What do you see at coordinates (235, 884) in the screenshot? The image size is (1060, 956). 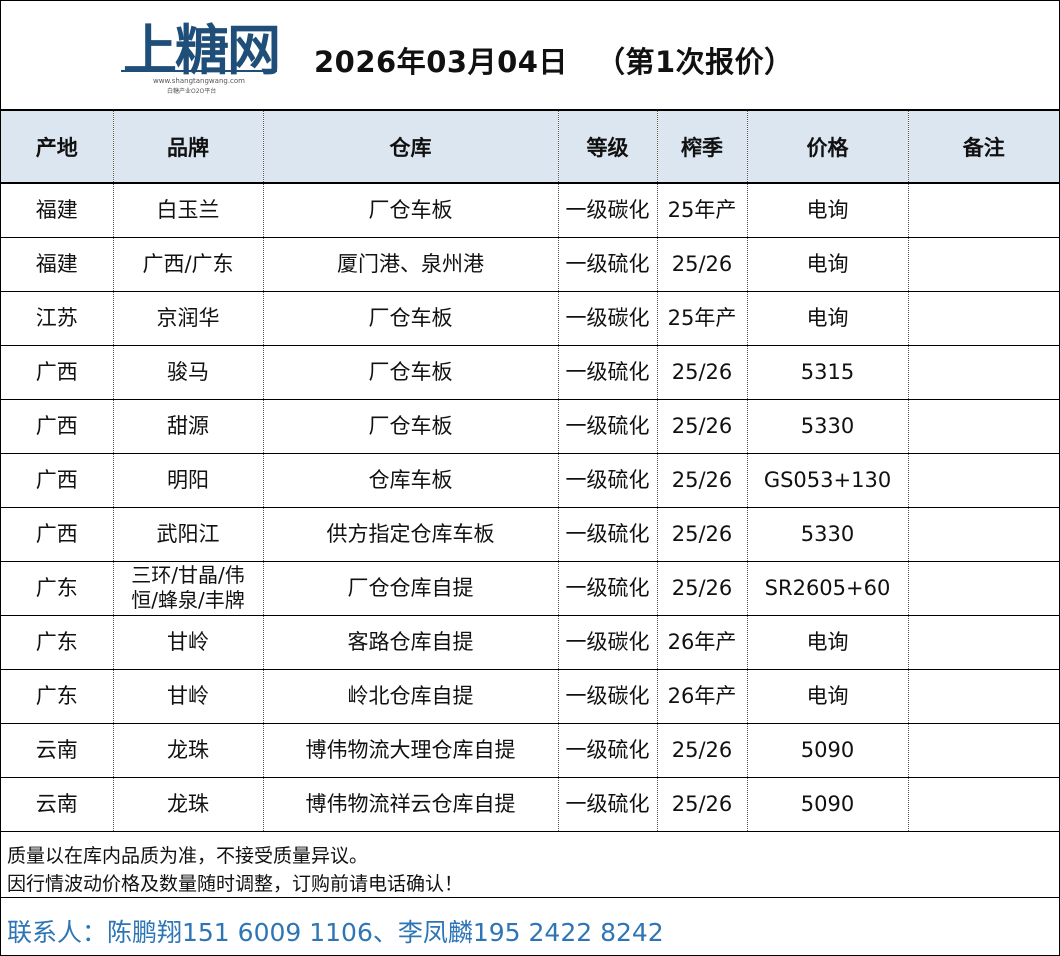 I see `price-adjust-note: 因行情波动价格及数量随时调整，订购前请电话确认！` at bounding box center [235, 884].